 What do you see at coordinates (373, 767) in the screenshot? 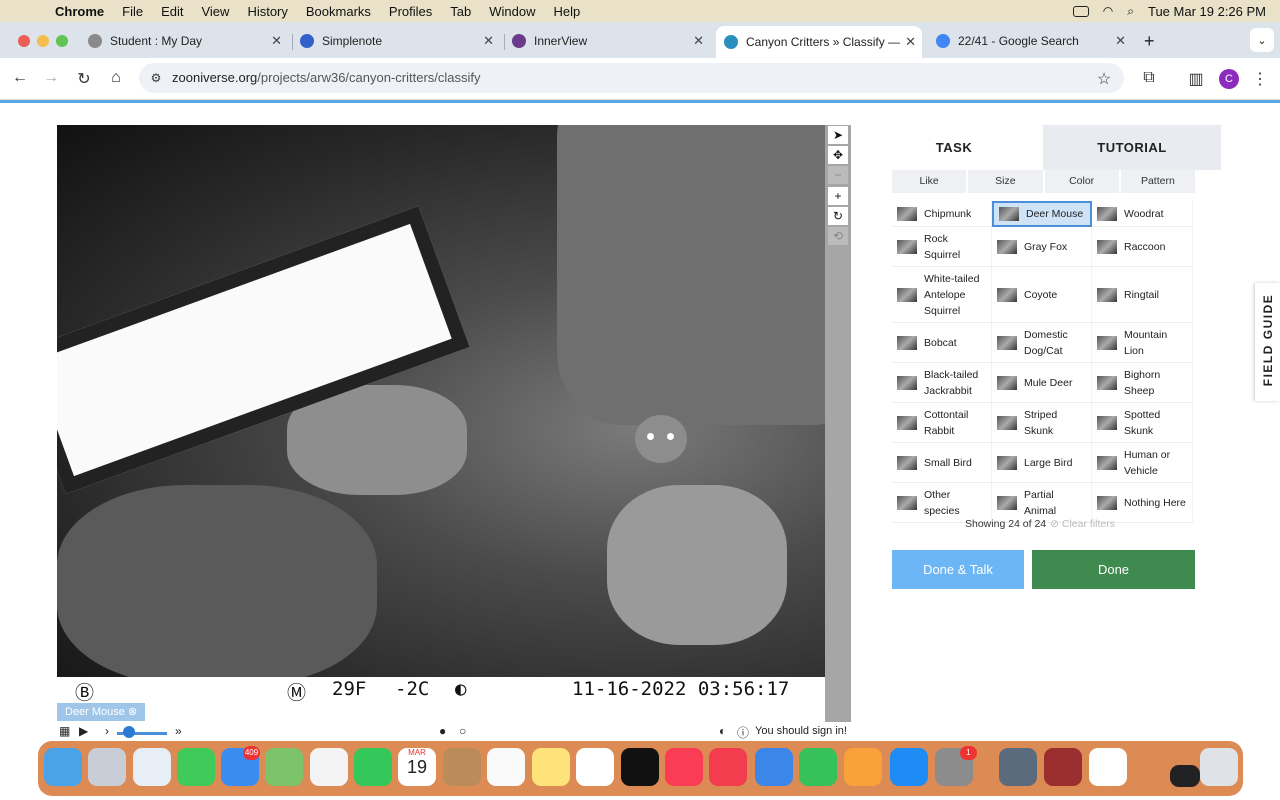
I see `facetime-icon` at bounding box center [373, 767].